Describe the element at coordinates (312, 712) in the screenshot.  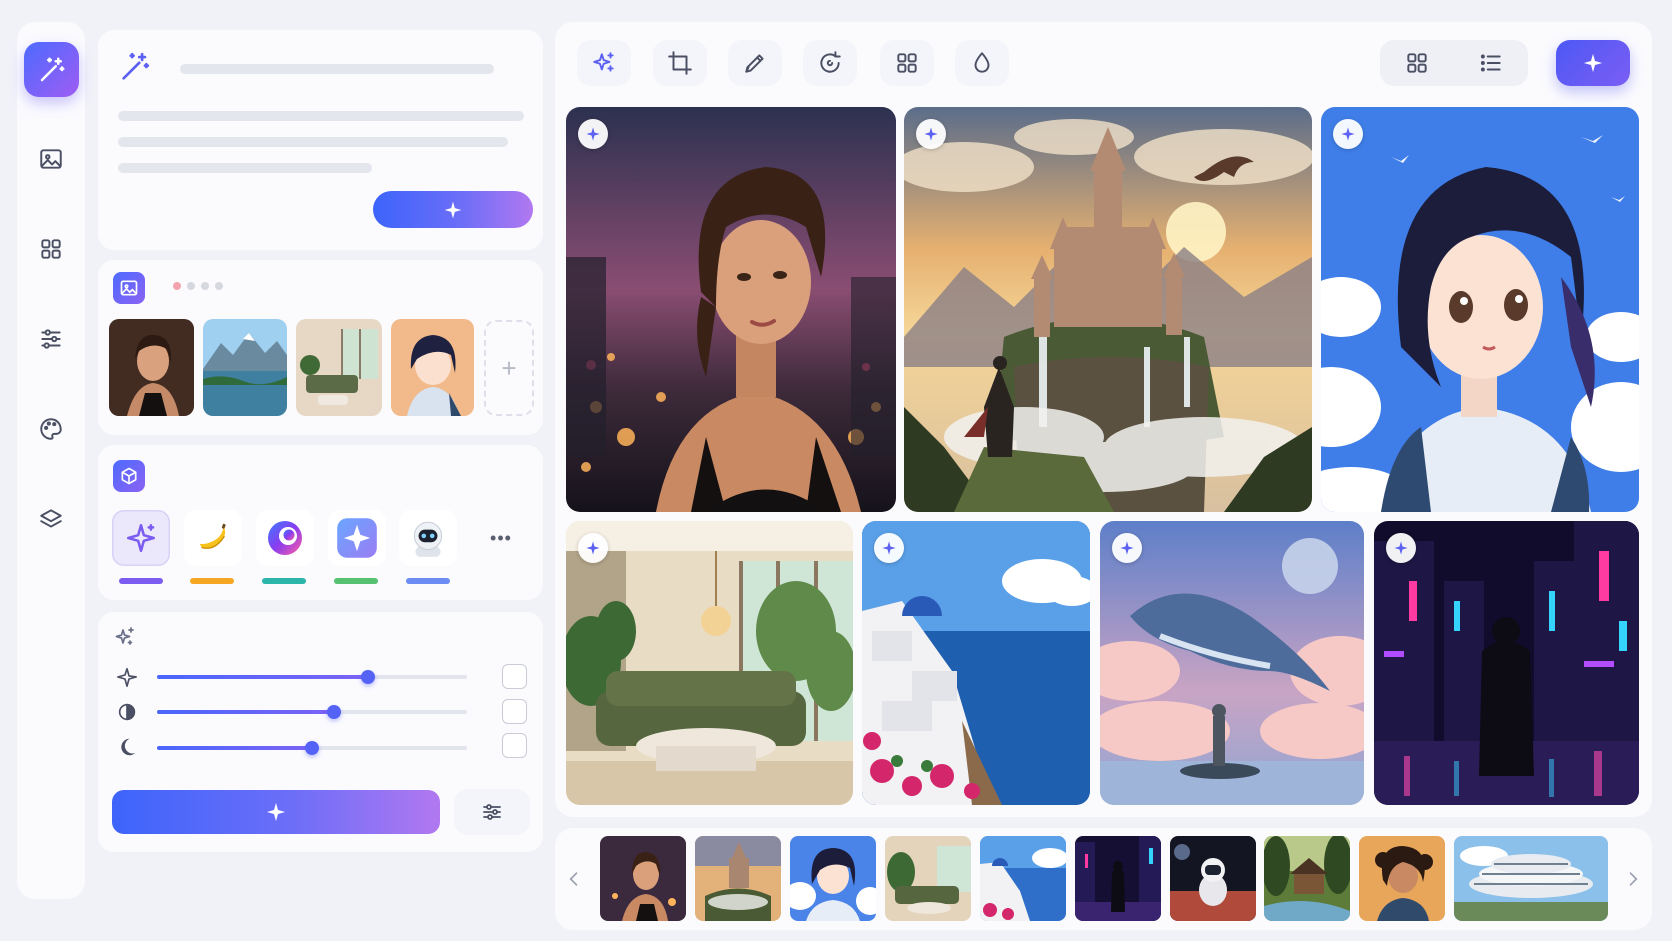
I see `contrast-slider` at that location.